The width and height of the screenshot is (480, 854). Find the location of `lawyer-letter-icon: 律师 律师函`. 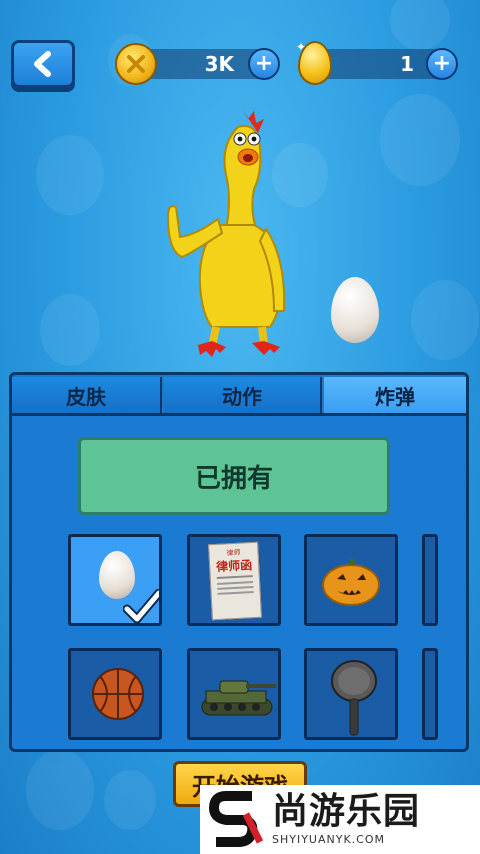

lawyer-letter-icon: 律师 律师函 is located at coordinates (235, 581).